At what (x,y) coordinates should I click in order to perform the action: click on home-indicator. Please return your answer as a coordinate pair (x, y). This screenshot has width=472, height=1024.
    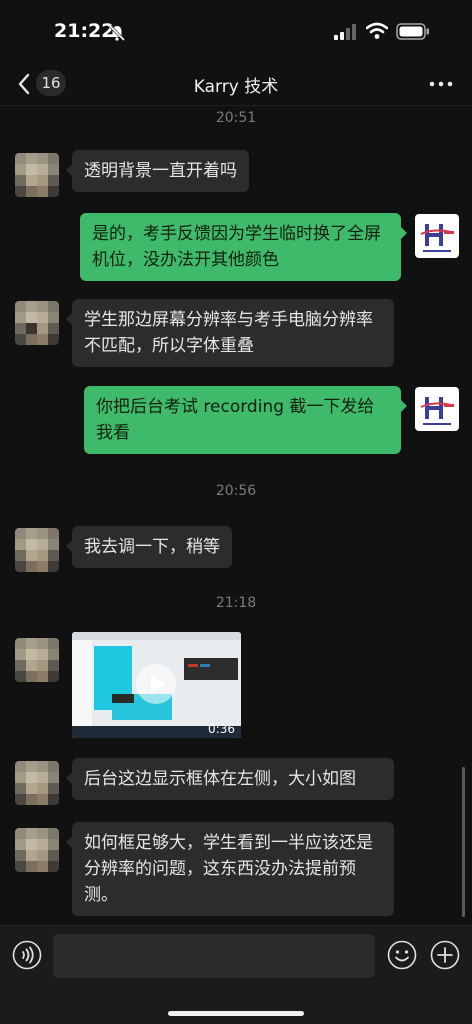
    Looking at the image, I should click on (236, 1013).